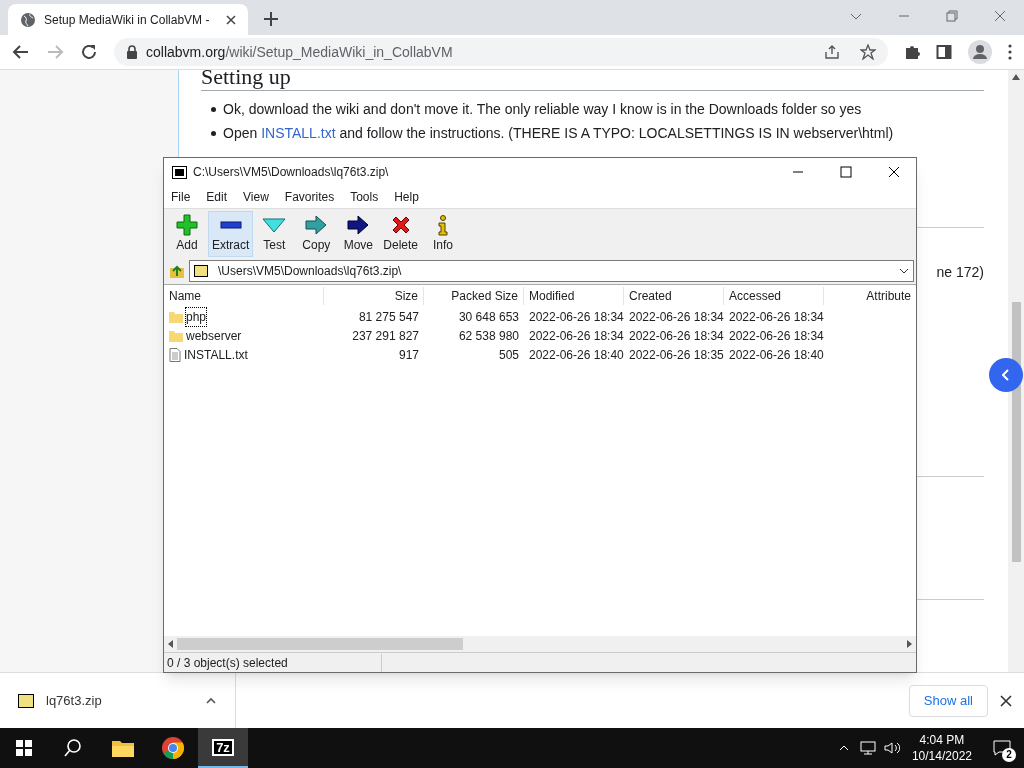  What do you see at coordinates (175, 354) in the screenshot?
I see `document-icon` at bounding box center [175, 354].